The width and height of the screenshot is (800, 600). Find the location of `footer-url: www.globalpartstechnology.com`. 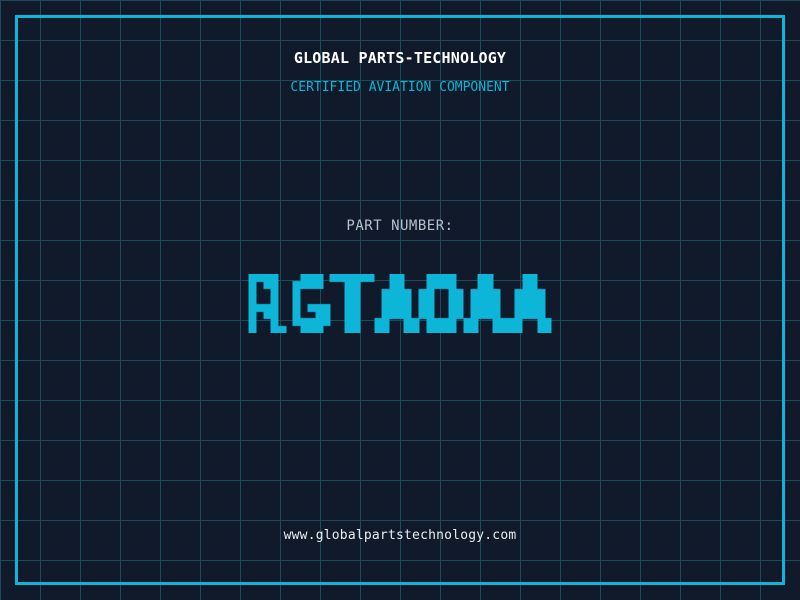

footer-url: www.globalpartstechnology.com is located at coordinates (400, 535).